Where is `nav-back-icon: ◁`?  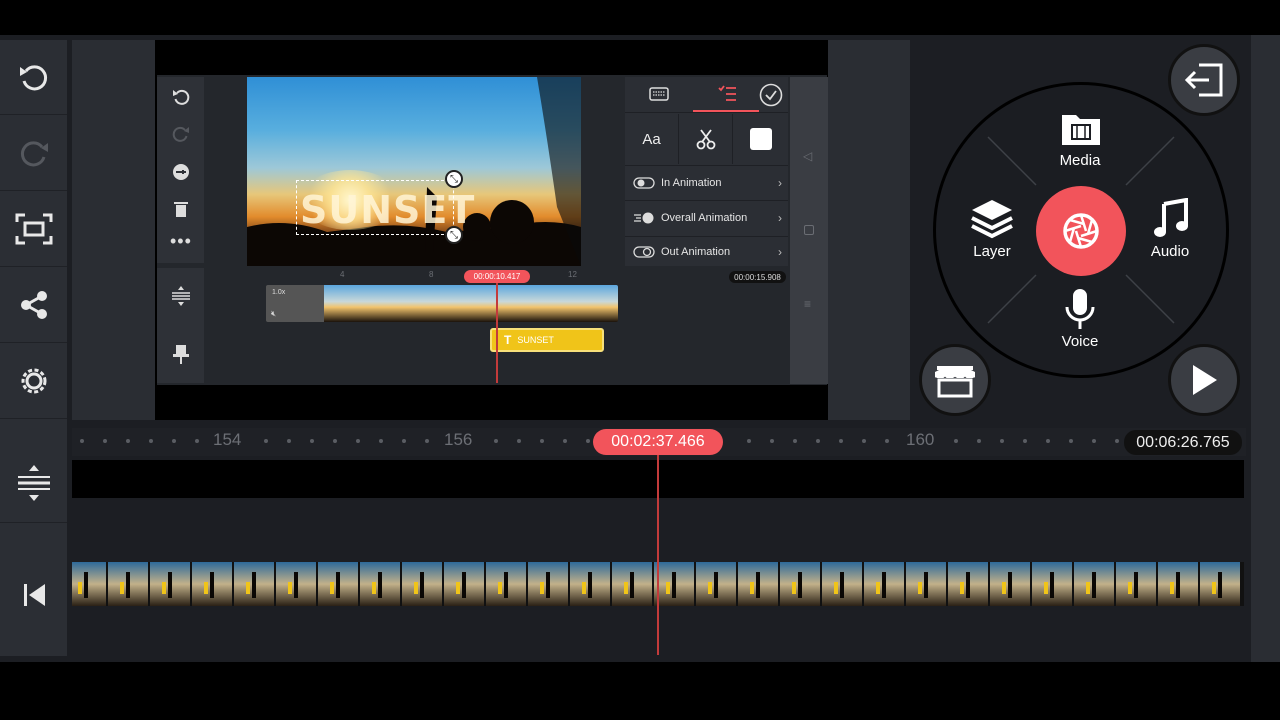 nav-back-icon: ◁ is located at coordinates (807, 156).